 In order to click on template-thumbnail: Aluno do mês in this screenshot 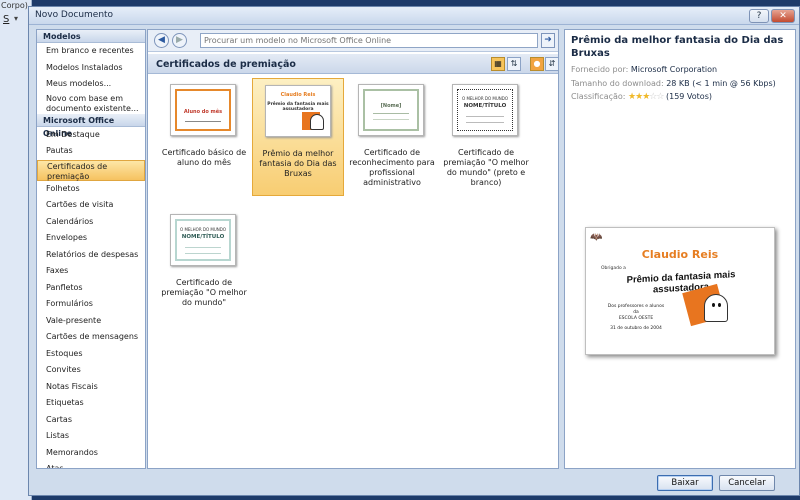, I will do `click(203, 110)`.